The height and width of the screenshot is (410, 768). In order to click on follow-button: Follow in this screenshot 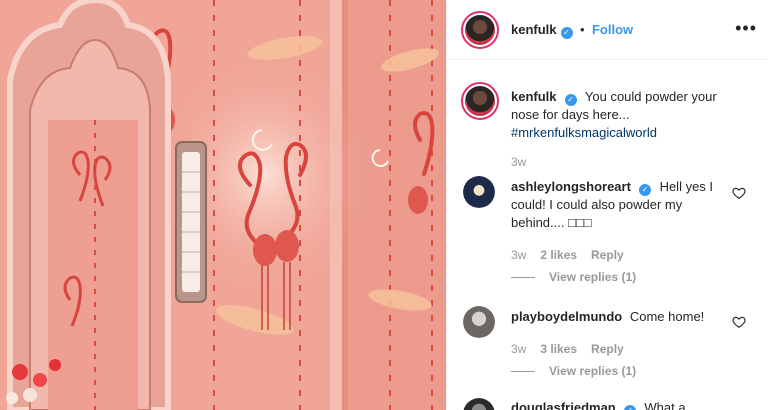, I will do `click(612, 29)`.